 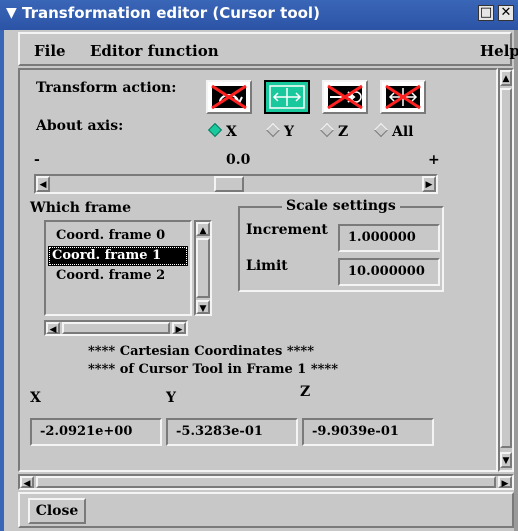 I want to click on slider-max-label: +, so click(x=434, y=160).